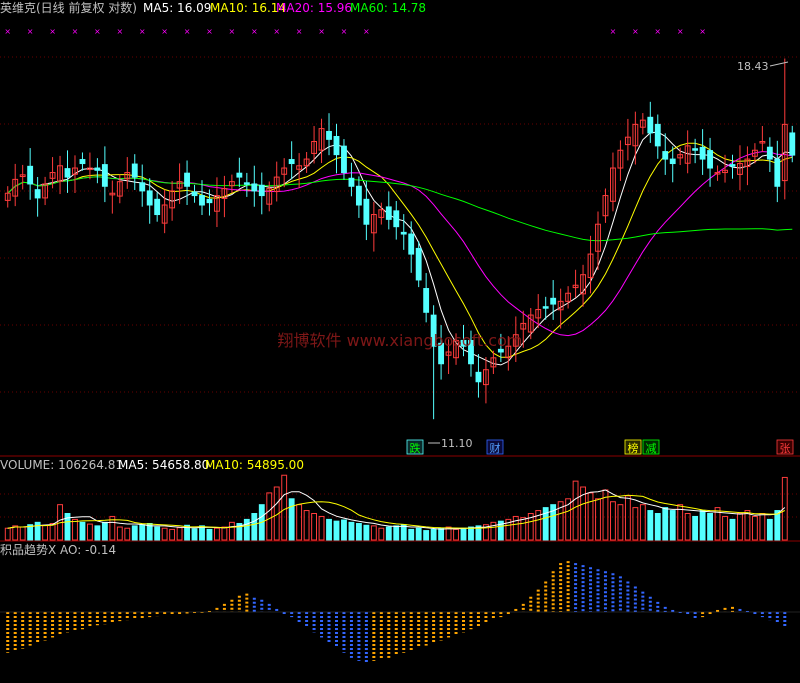 This screenshot has height=683, width=800. I want to click on low-annotation: 11.10, so click(450, 443).